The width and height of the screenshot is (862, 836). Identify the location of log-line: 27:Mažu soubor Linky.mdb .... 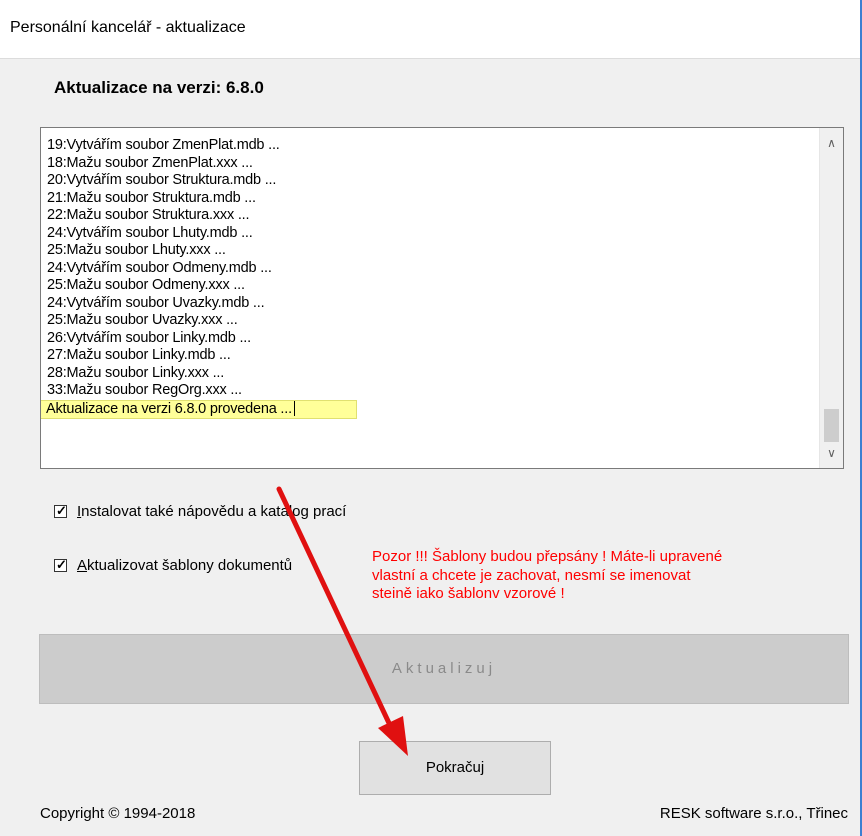
(139, 355).